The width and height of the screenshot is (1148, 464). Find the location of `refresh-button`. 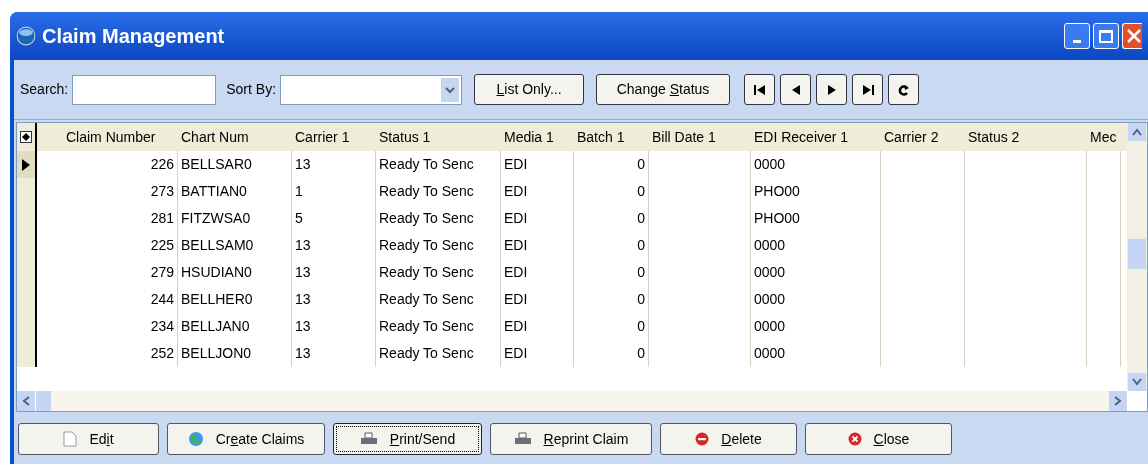

refresh-button is located at coordinates (904, 89).